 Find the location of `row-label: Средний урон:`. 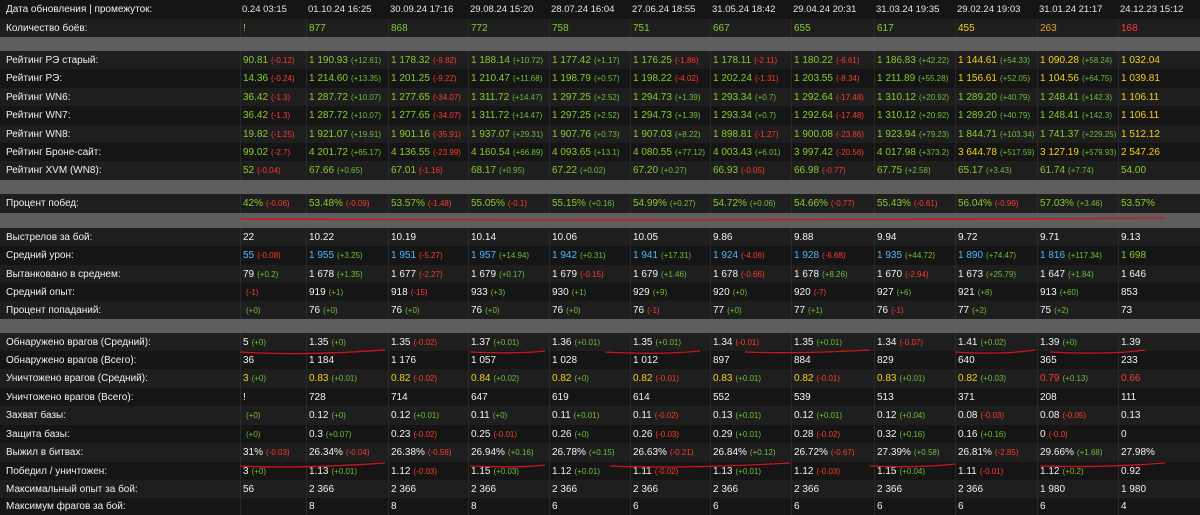

row-label: Средний урон: is located at coordinates (40, 255).